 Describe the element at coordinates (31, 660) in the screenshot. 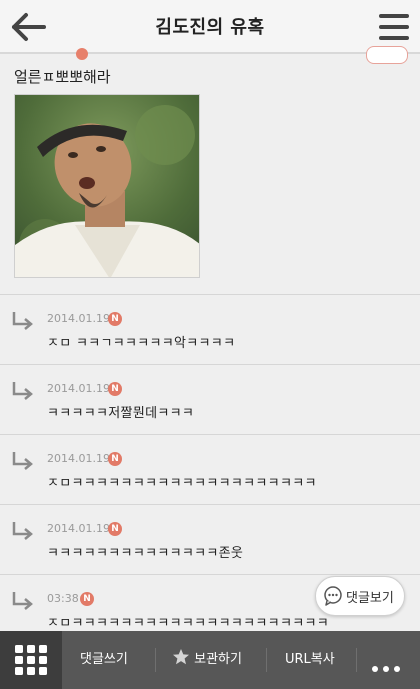

I see `grid-menu-icon` at that location.